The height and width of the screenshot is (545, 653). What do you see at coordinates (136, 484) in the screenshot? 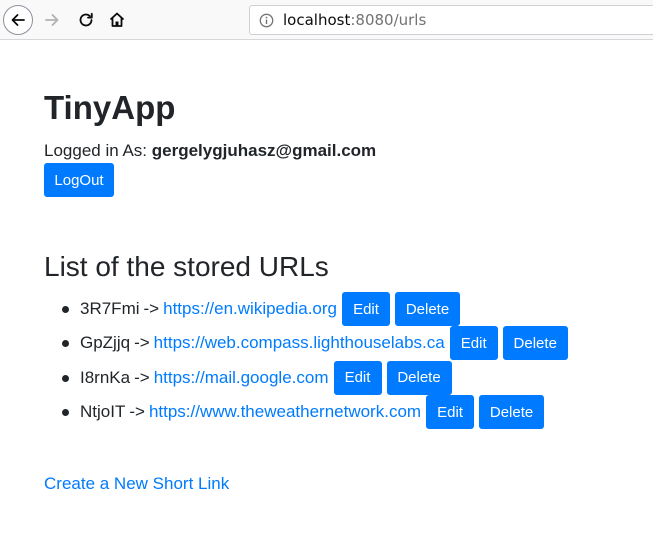
I see `create-short-link: Create a New Short Link` at bounding box center [136, 484].